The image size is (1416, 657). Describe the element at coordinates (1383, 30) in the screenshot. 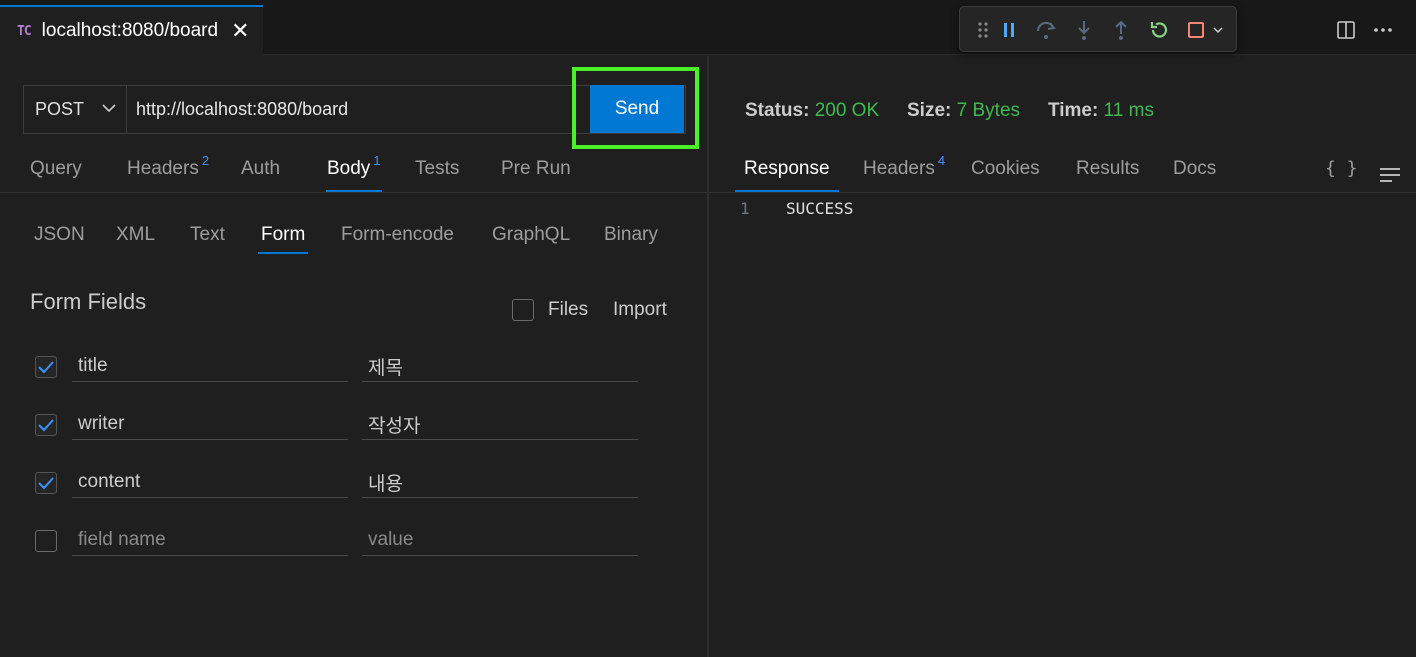

I see `more-actions-icon` at that location.